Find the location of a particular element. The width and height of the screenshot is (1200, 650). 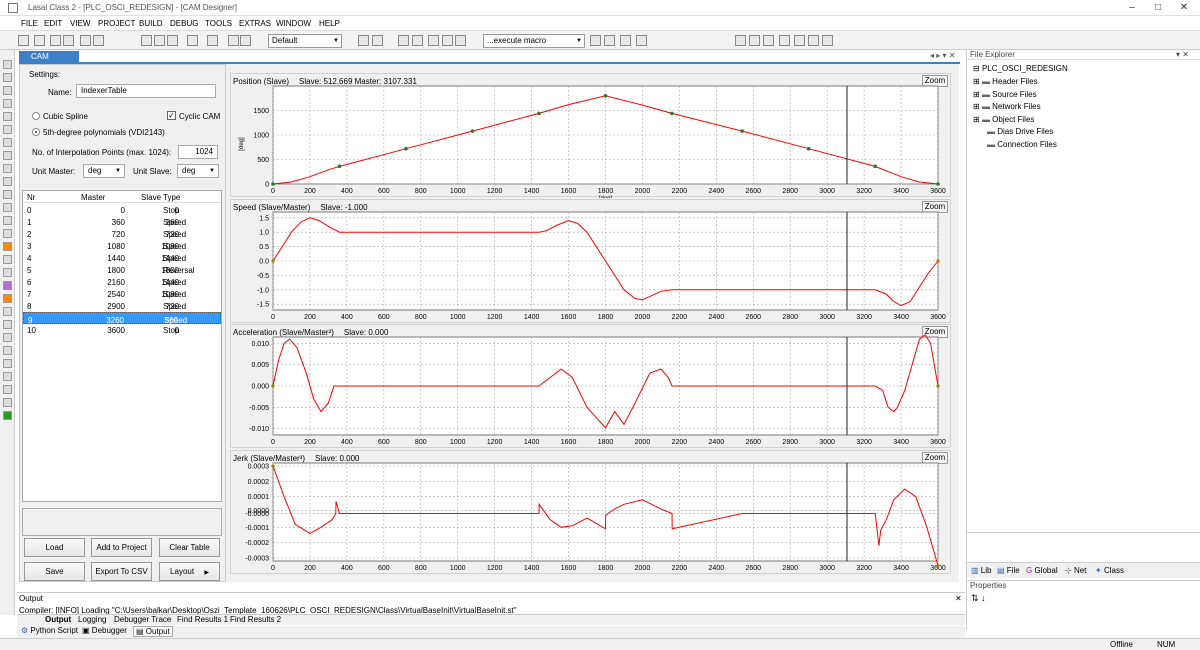

undo-icon is located at coordinates (192, 40).